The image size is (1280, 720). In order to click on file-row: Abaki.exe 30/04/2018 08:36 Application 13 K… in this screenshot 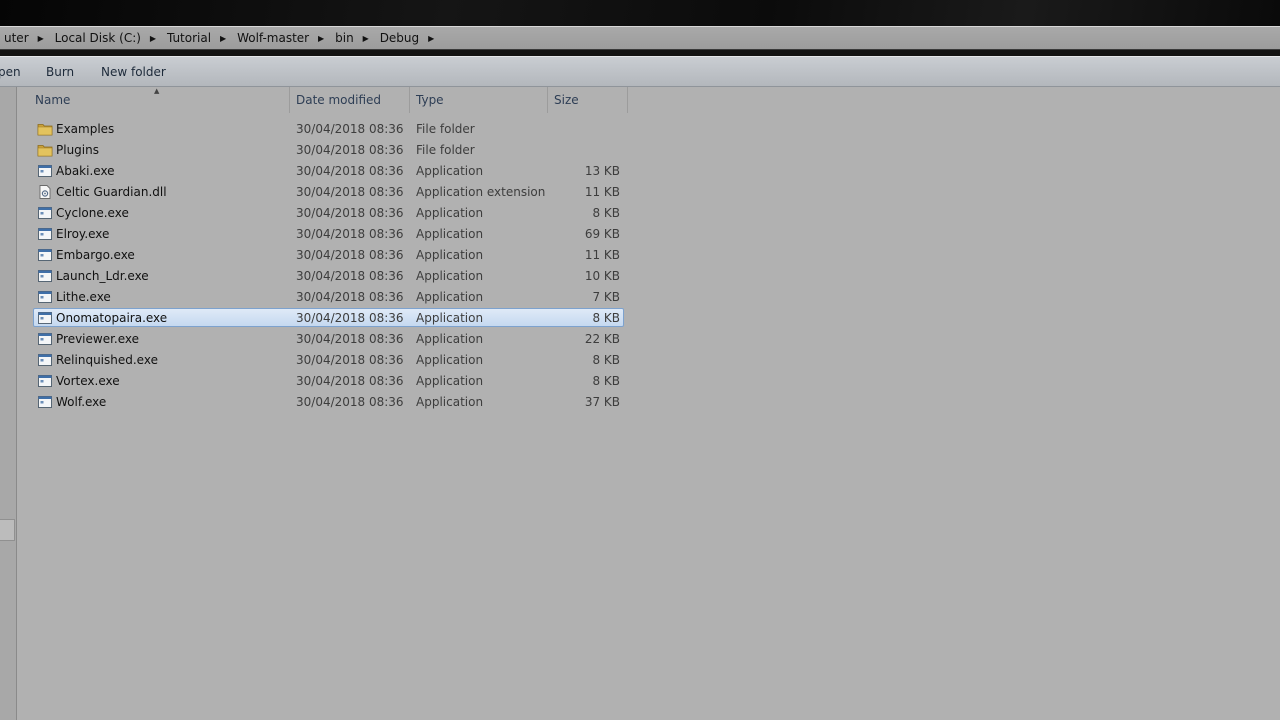, I will do `click(328, 170)`.